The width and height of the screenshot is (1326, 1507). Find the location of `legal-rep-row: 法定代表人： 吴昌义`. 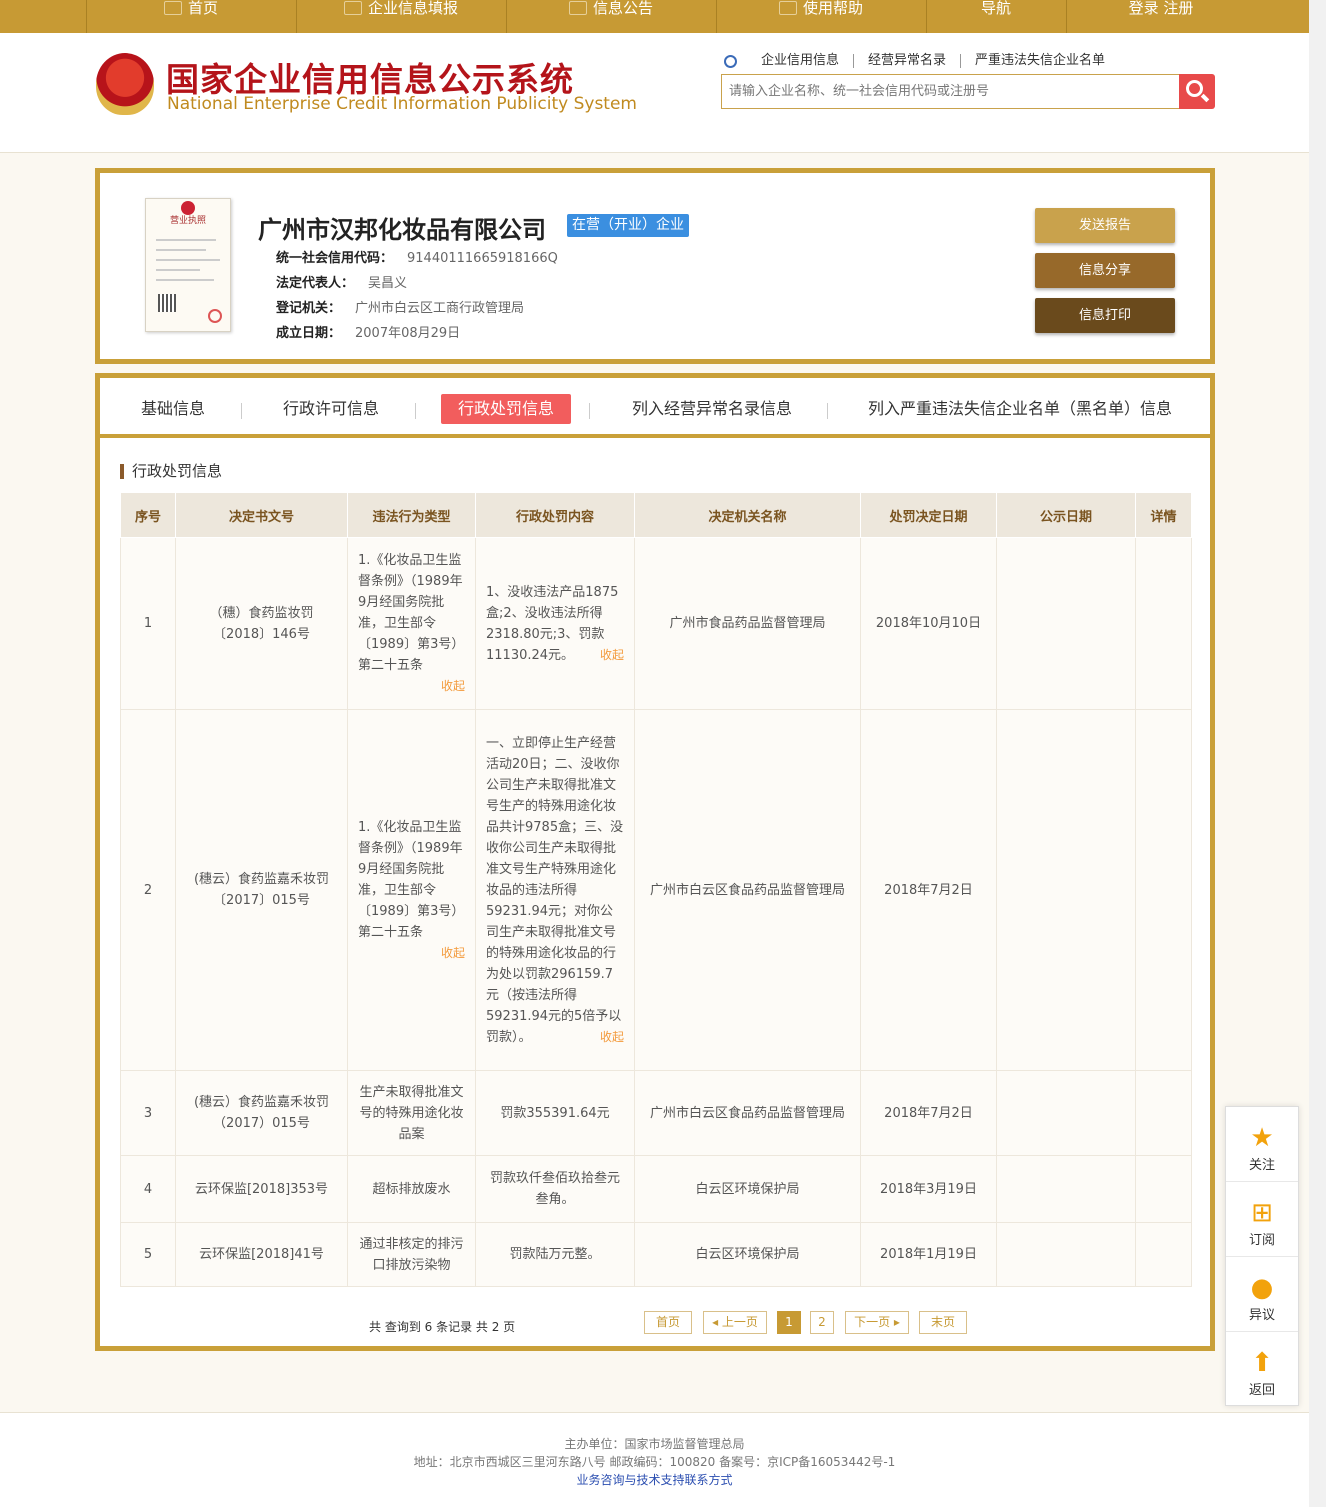

legal-rep-row: 法定代表人： 吴昌义 is located at coordinates (342, 283).